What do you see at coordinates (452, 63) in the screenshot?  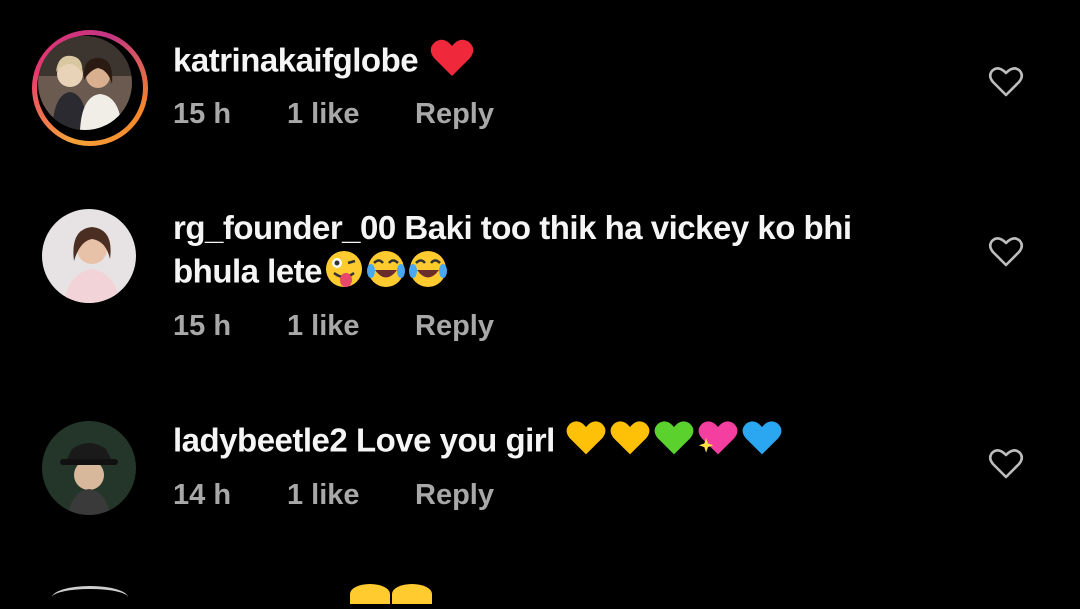 I see `red-heart-icon` at bounding box center [452, 63].